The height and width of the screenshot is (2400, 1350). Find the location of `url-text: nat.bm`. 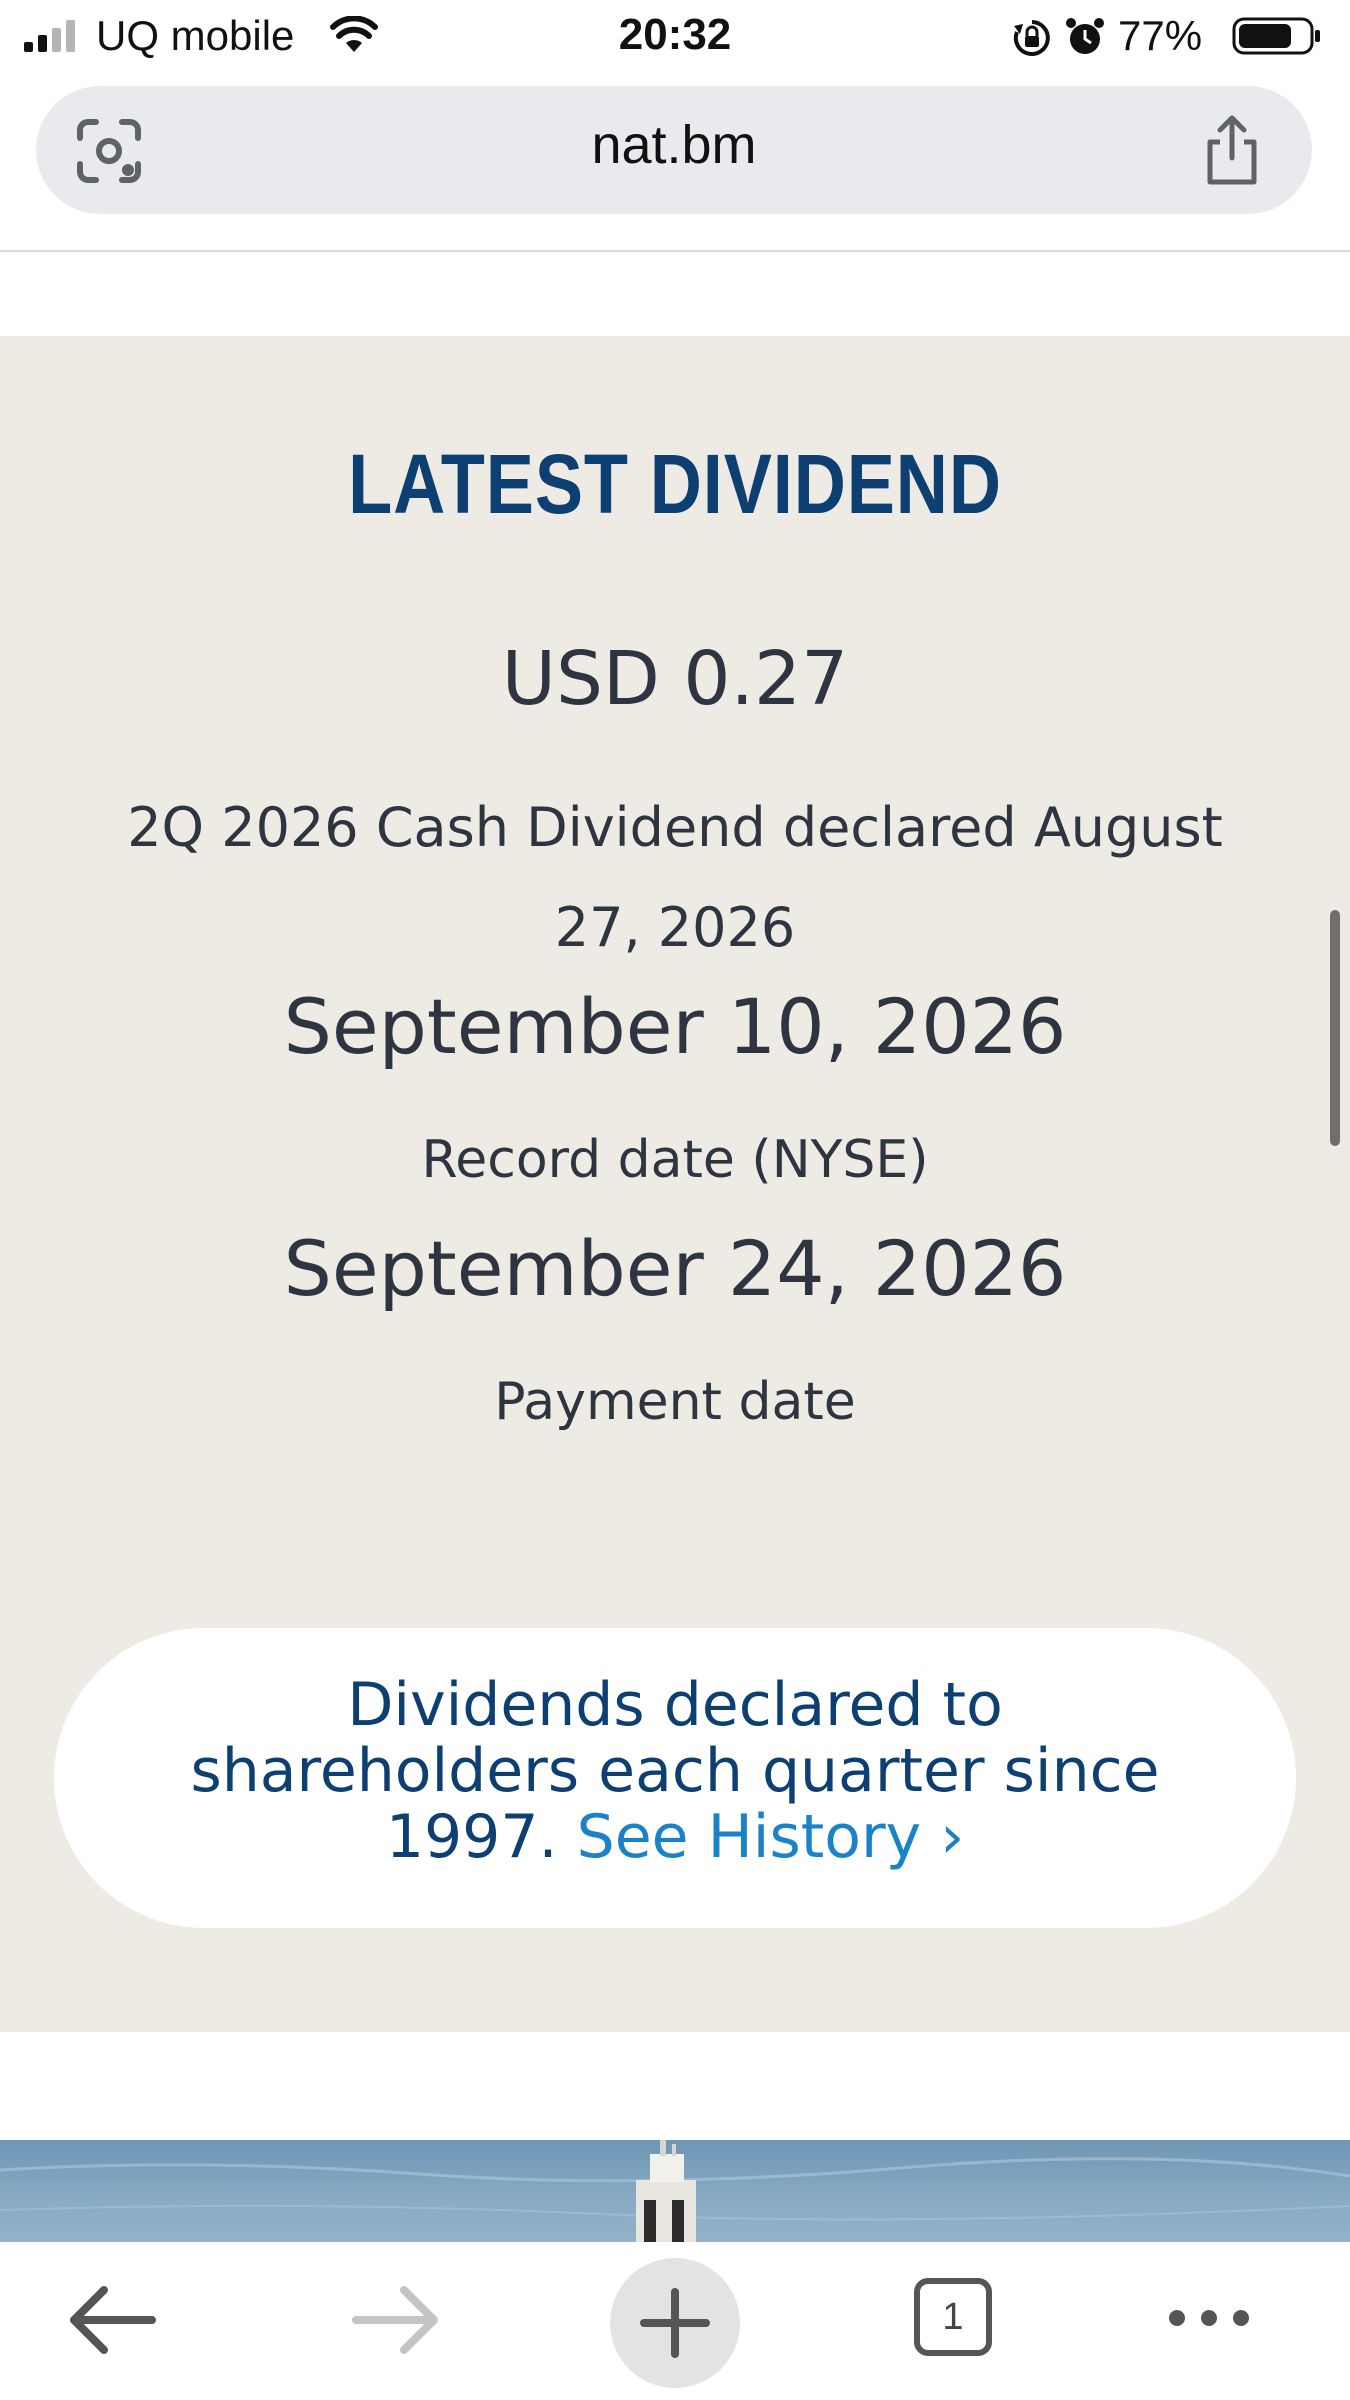

url-text: nat.bm is located at coordinates (674, 145).